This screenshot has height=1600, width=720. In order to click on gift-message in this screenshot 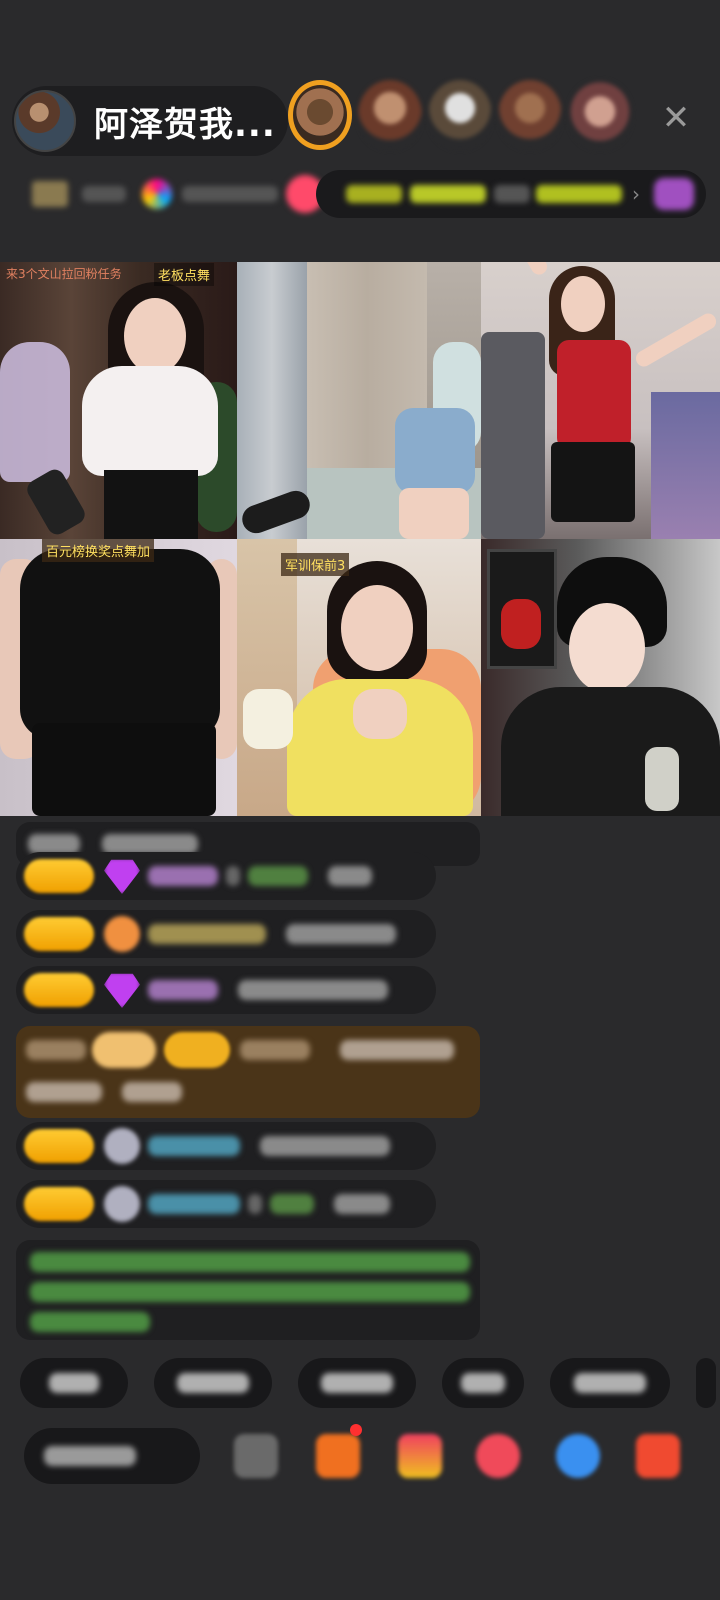, I will do `click(248, 1072)`.